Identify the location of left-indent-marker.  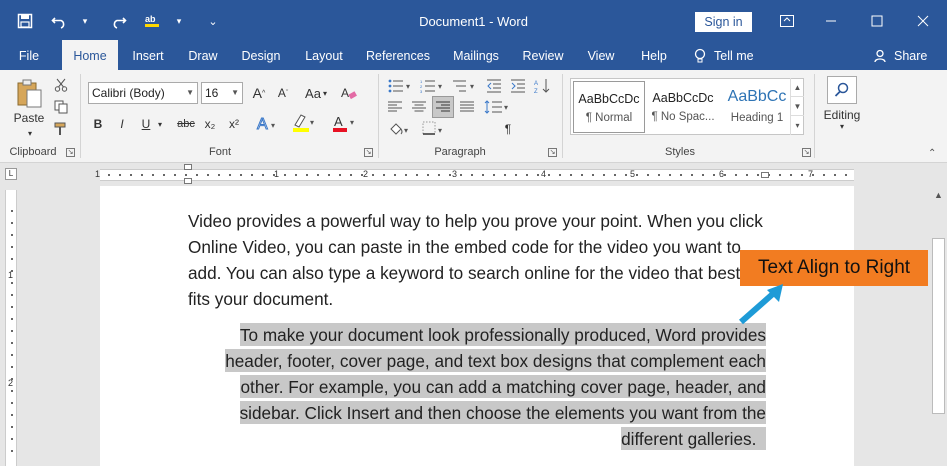
(188, 181).